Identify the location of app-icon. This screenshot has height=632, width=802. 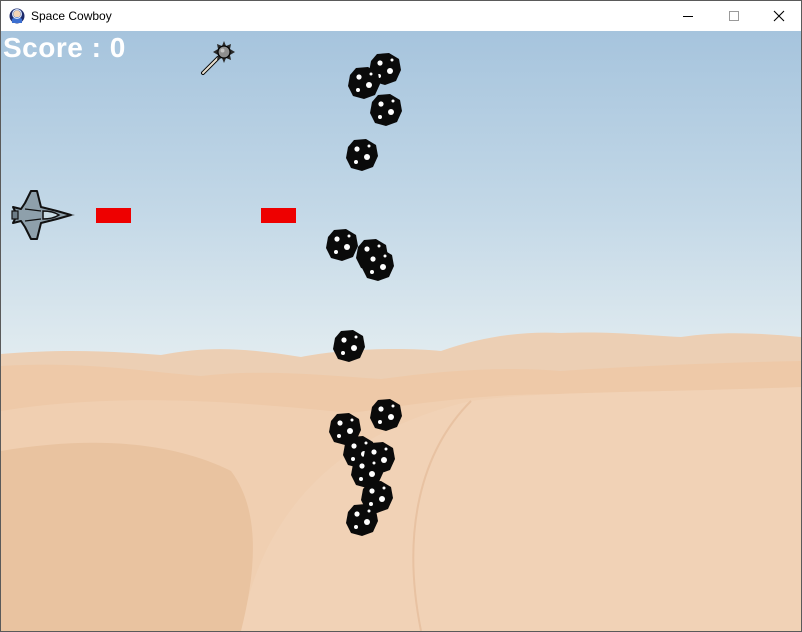
(17, 16).